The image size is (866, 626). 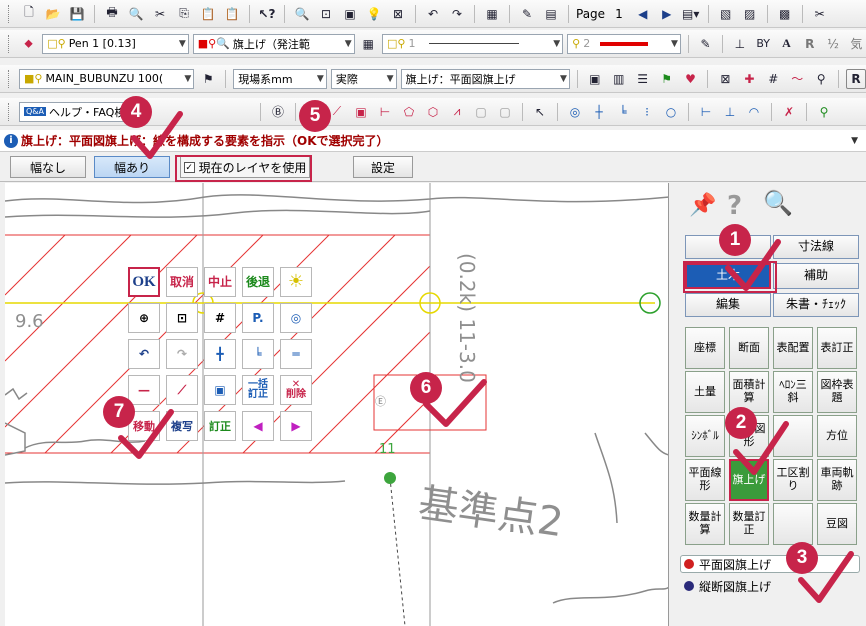 I want to click on snap-perp-icon: ⊥, so click(x=730, y=112).